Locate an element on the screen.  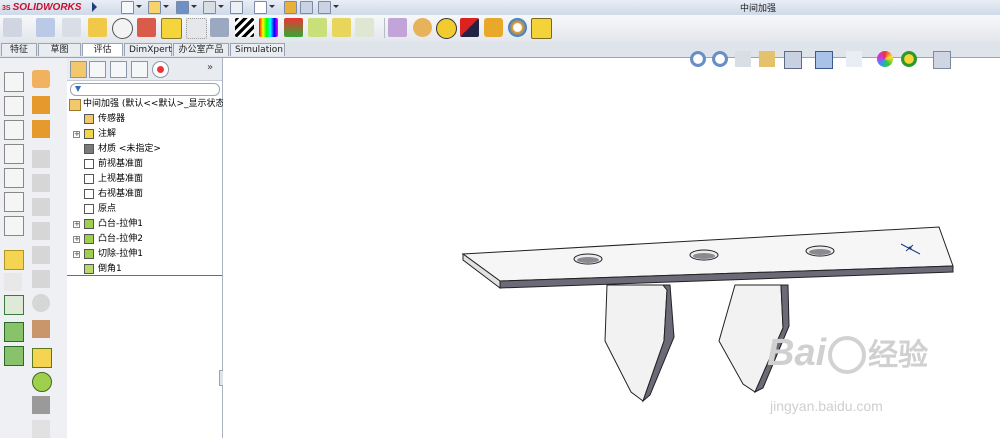
dimxpertmanager-tab-icon is located at coordinates (139, 69).